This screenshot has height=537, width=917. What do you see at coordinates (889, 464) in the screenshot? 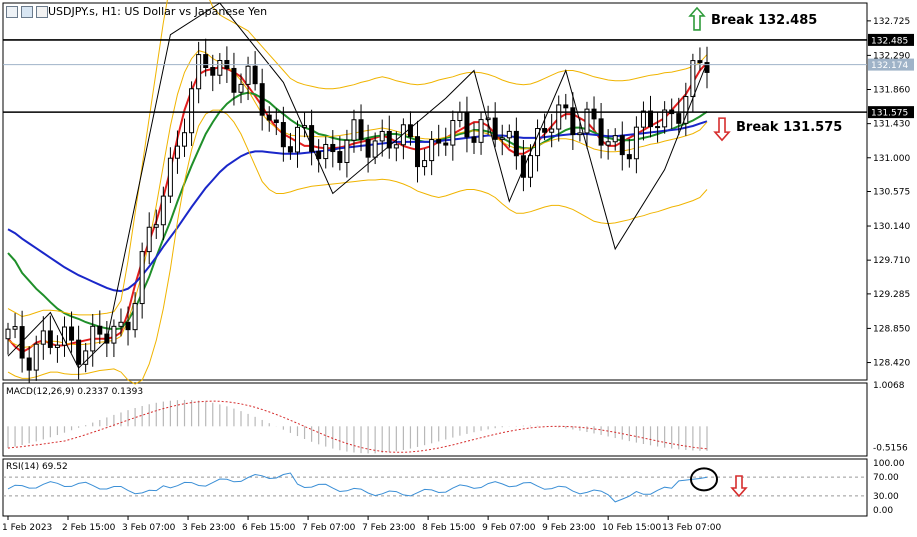
I see `rsi-tick-label: 100.00` at bounding box center [889, 464].